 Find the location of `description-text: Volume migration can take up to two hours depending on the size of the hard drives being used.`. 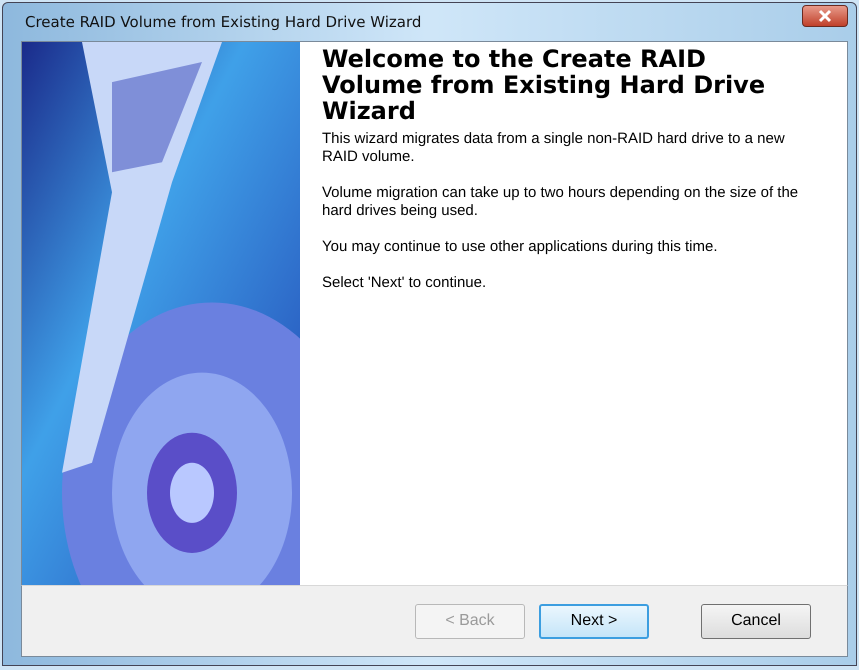

description-text: Volume migration can take up to two hours depending on the size of the hard drives being used. is located at coordinates (561, 202).